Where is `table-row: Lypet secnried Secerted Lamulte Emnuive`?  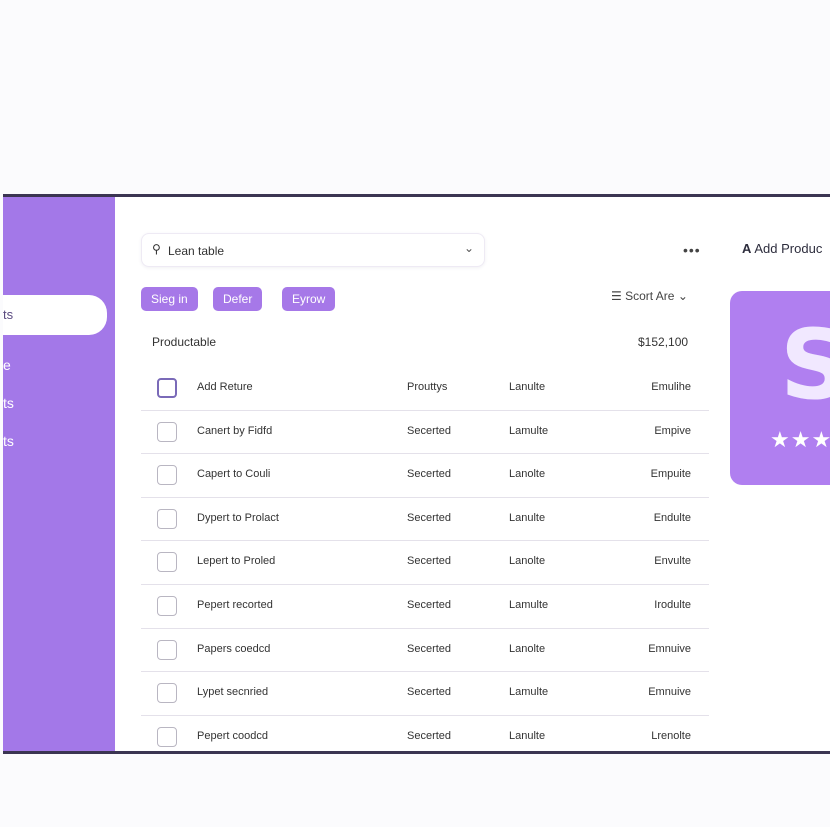 table-row: Lypet secnried Secerted Lamulte Emnuive is located at coordinates (425, 694).